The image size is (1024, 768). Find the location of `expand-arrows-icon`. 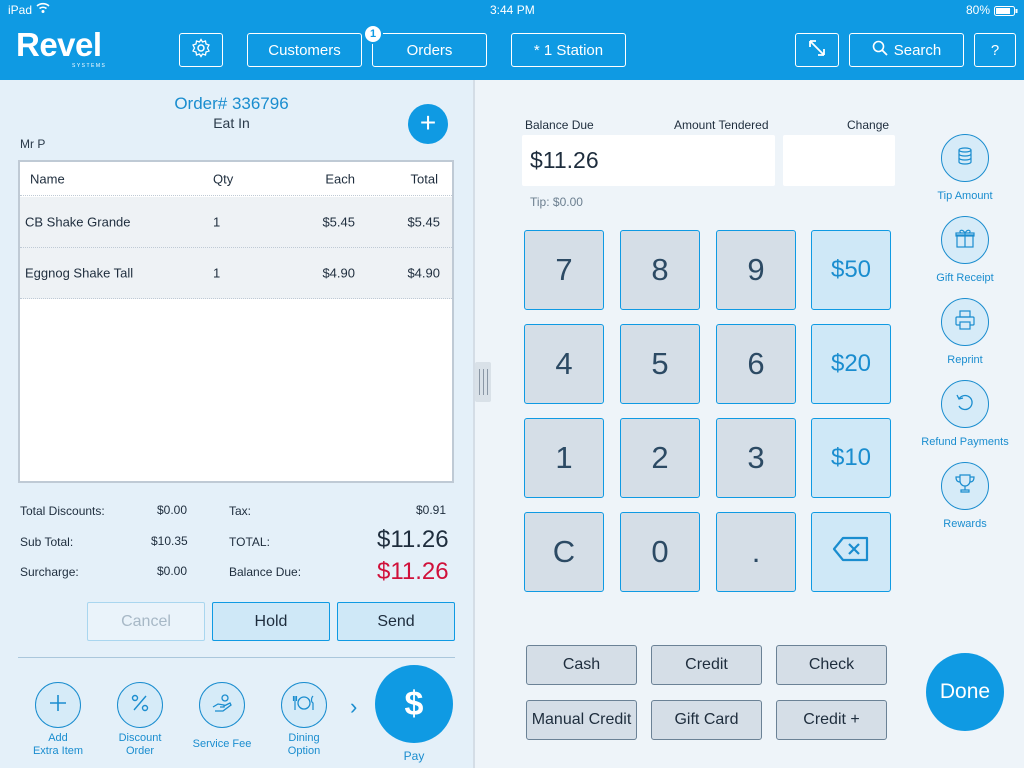

expand-arrows-icon is located at coordinates (817, 50).